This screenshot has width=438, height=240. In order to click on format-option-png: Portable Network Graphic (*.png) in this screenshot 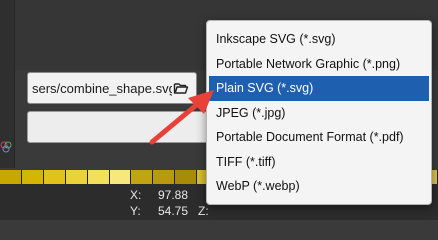, I will do `click(319, 64)`.